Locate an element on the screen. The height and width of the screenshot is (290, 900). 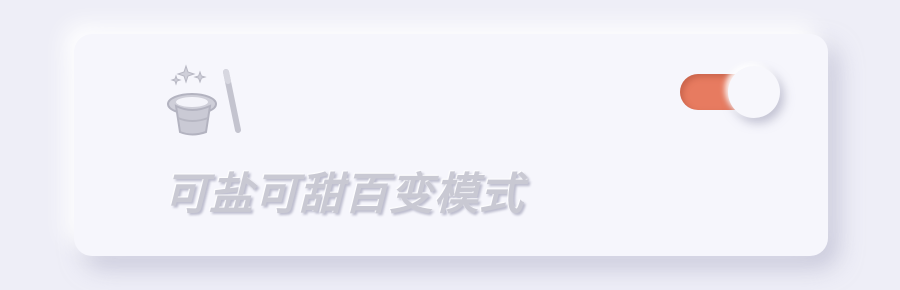
mode-toggle is located at coordinates (730, 92).